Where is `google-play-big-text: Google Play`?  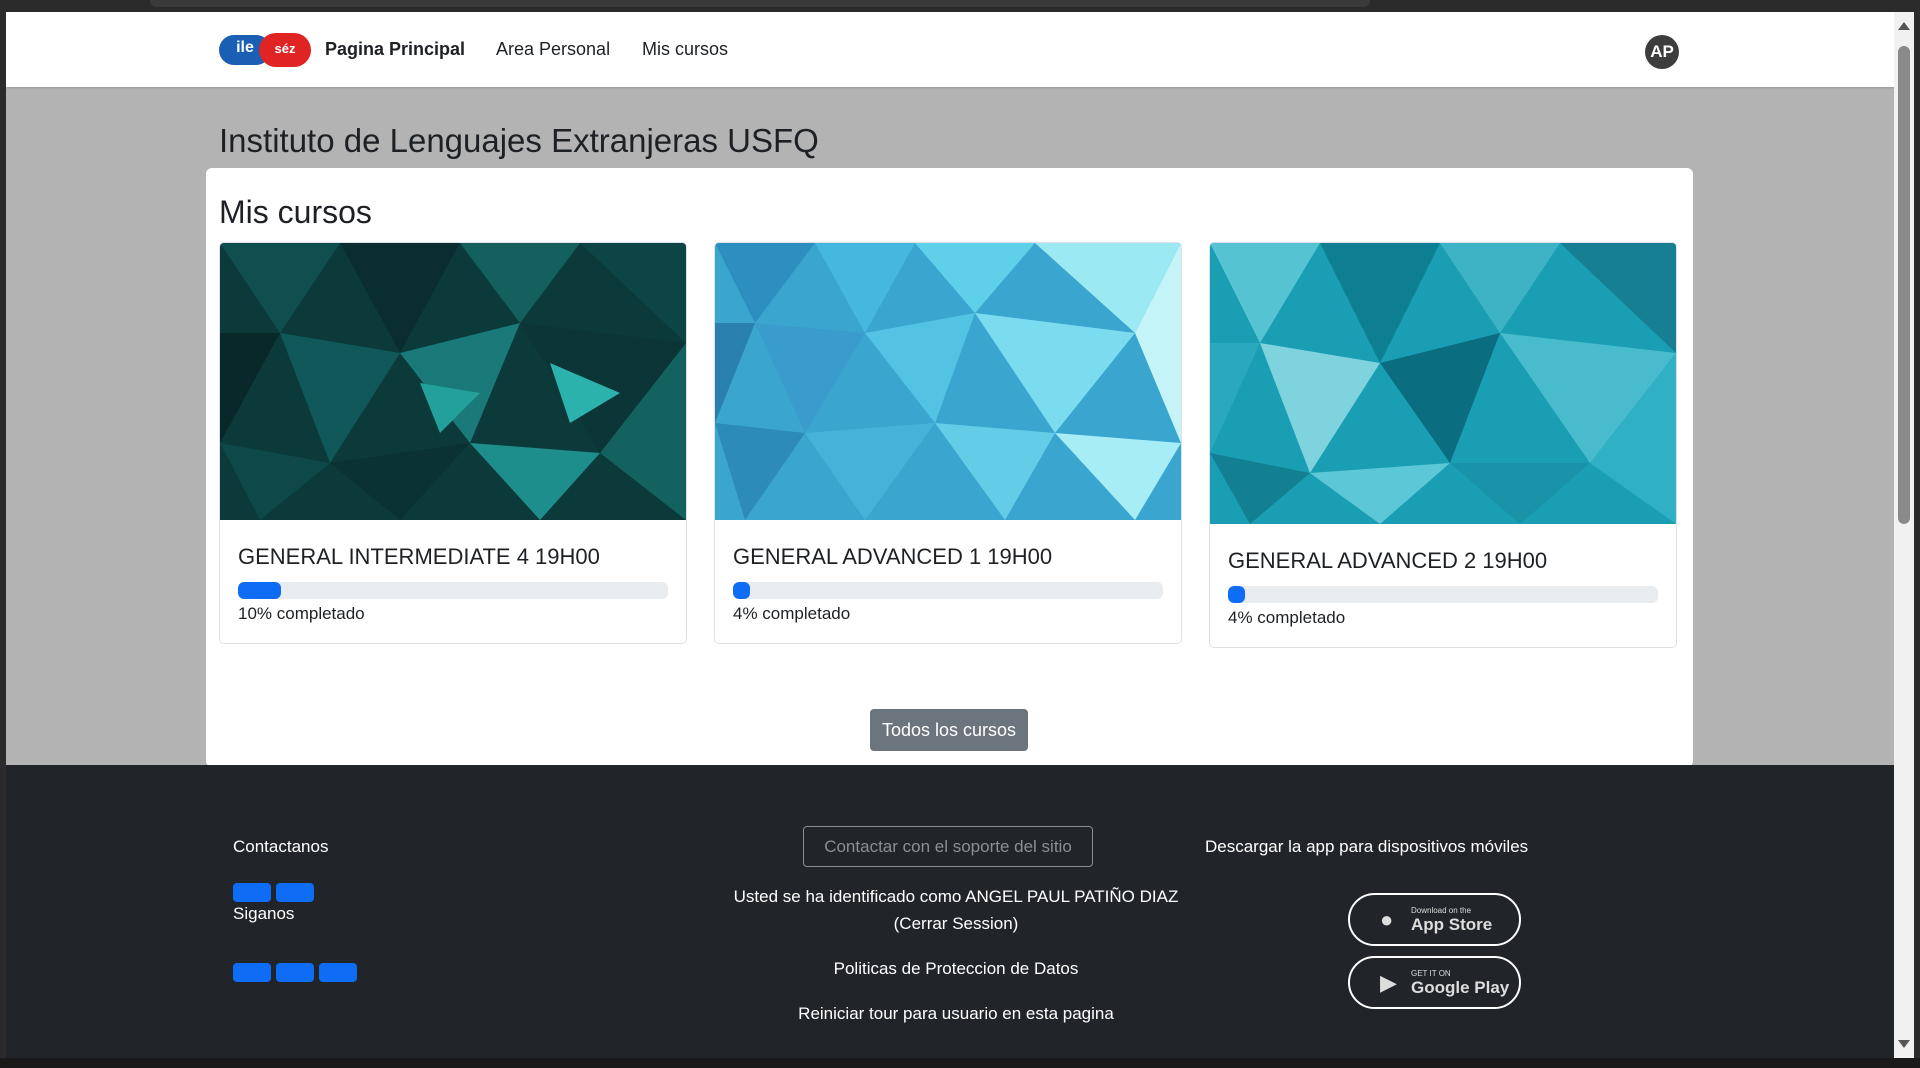 google-play-big-text: Google Play is located at coordinates (1460, 987).